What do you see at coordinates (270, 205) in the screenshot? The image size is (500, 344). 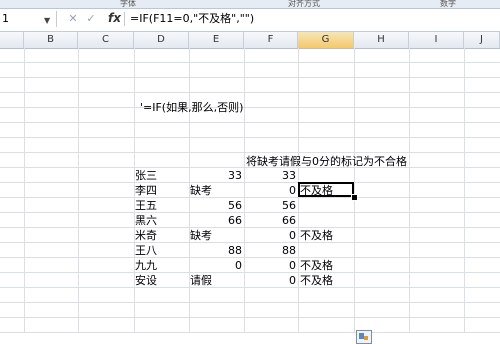 I see `score-f-cell: 56` at bounding box center [270, 205].